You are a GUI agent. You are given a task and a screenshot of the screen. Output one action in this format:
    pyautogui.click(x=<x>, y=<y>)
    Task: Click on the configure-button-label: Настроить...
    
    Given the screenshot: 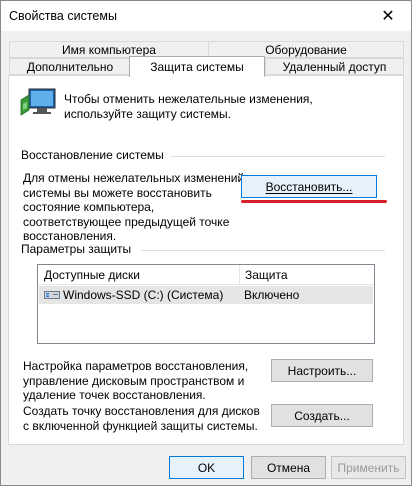 What is the action you would take?
    pyautogui.click(x=322, y=370)
    